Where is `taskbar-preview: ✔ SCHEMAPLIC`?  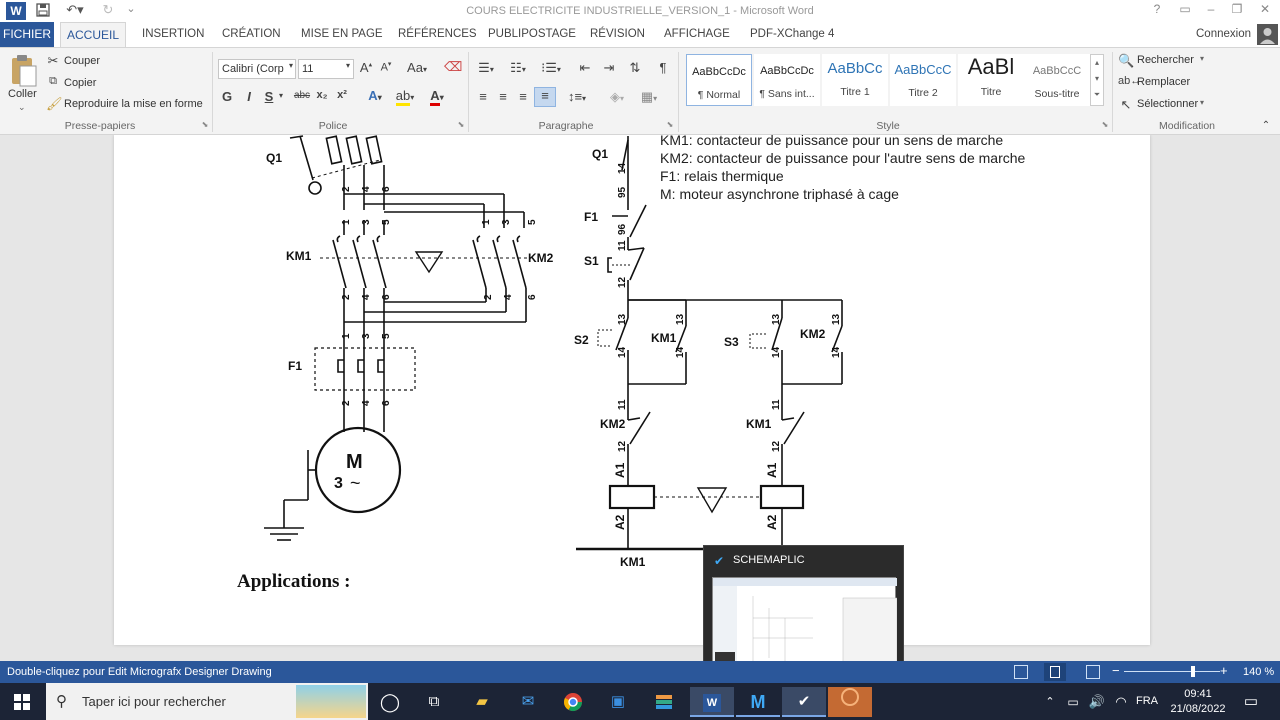 taskbar-preview: ✔ SCHEMAPLIC is located at coordinates (803, 612).